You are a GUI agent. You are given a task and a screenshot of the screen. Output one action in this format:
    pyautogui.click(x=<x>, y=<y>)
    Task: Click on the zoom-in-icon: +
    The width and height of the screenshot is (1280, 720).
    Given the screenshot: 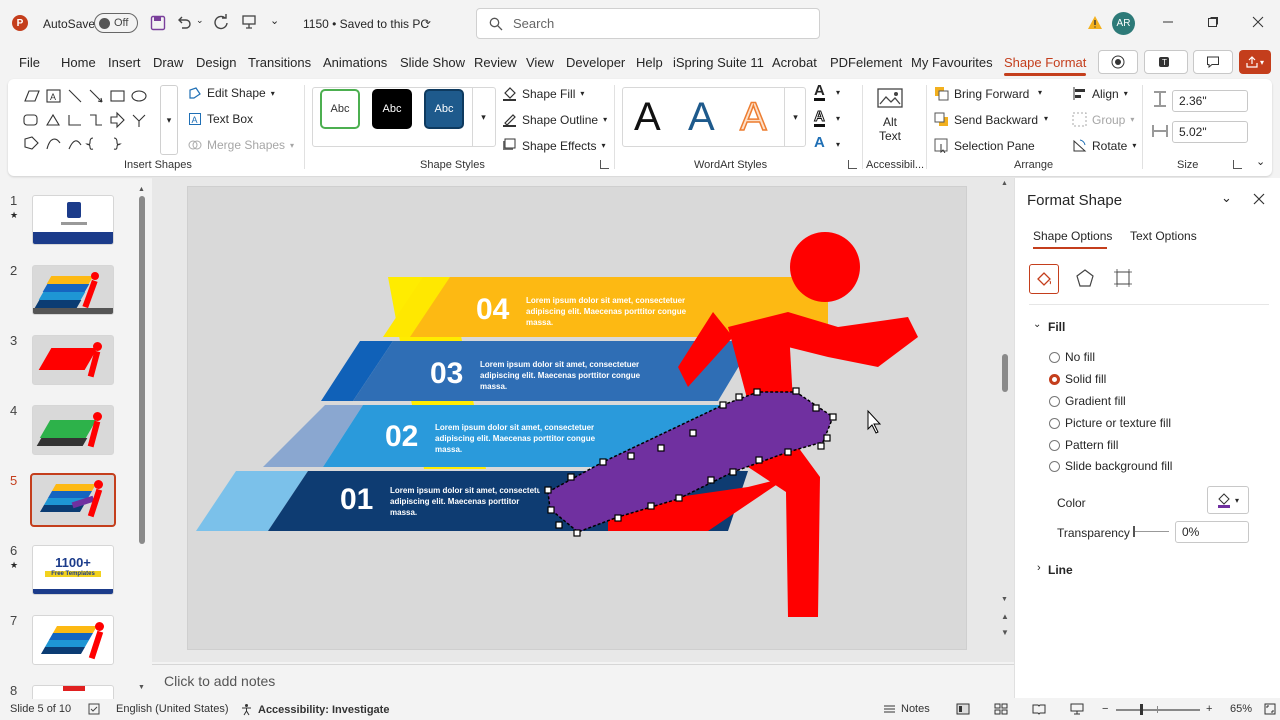 What is the action you would take?
    pyautogui.click(x=1209, y=709)
    